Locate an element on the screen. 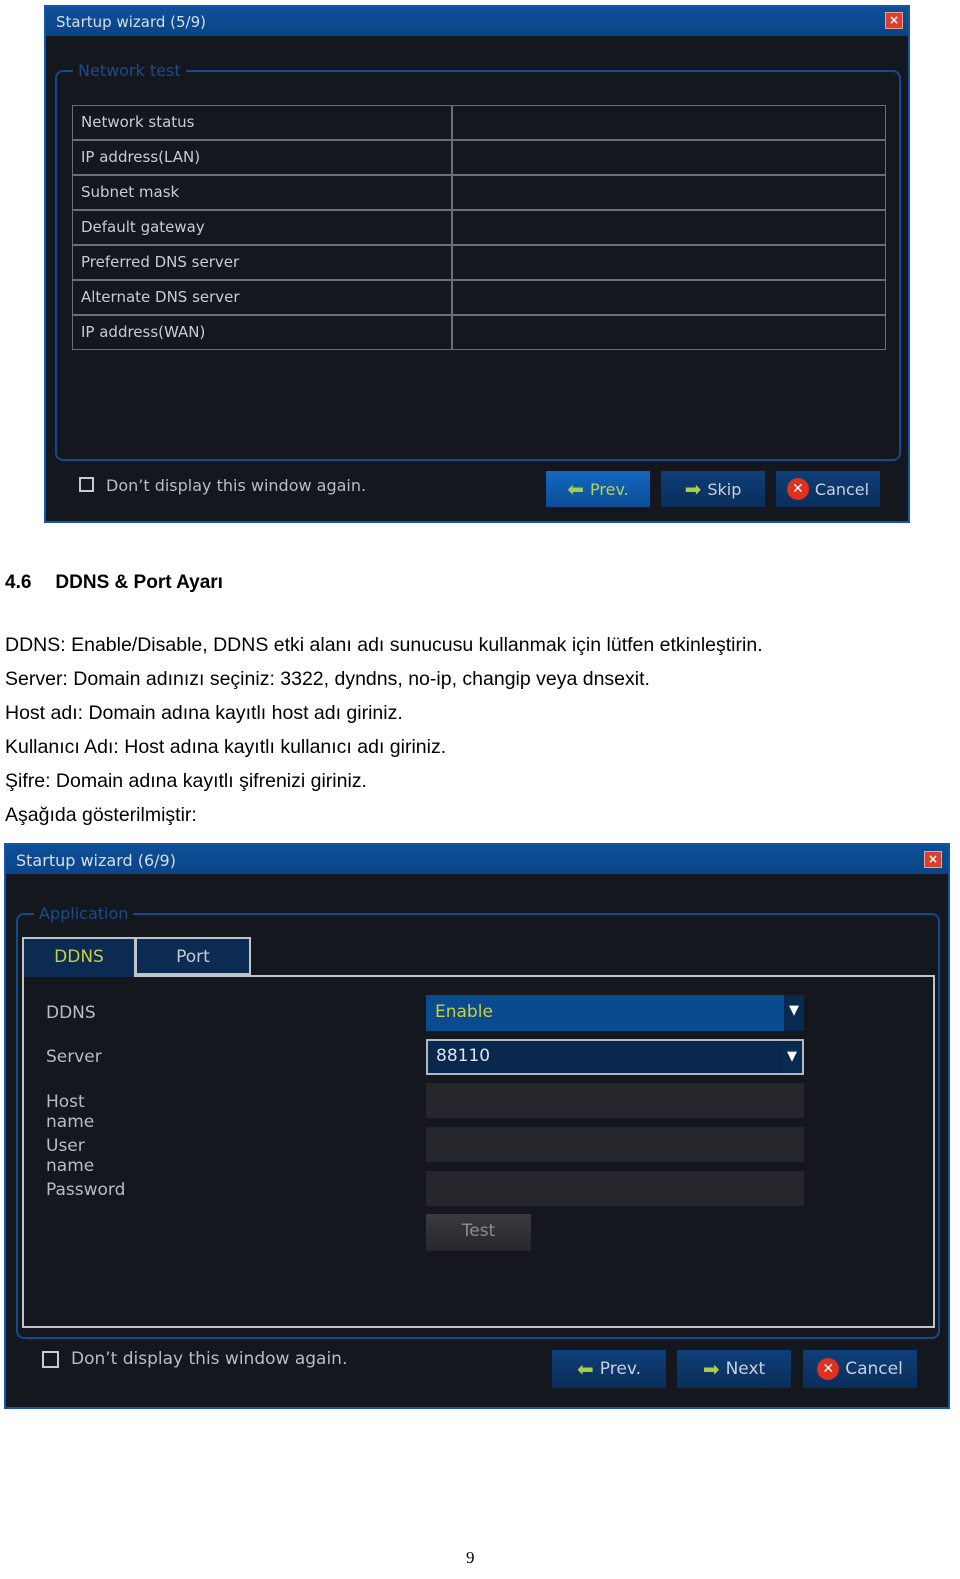 The height and width of the screenshot is (1579, 960). row-label: IP address(LAN) is located at coordinates (262, 157).